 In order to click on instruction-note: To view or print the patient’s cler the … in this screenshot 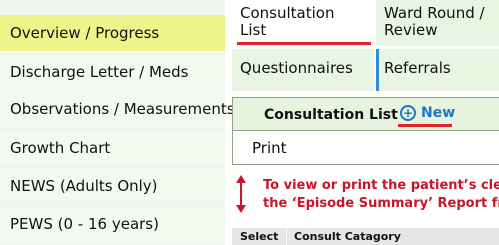, I will do `click(381, 195)`.